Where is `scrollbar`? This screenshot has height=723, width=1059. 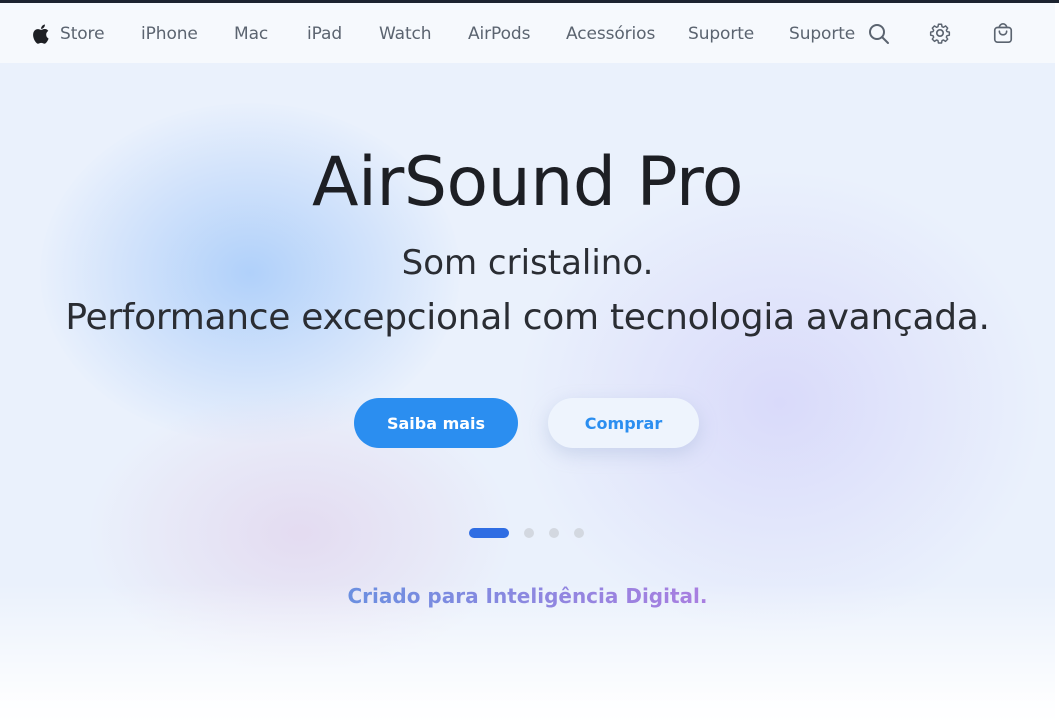 scrollbar is located at coordinates (1057, 363).